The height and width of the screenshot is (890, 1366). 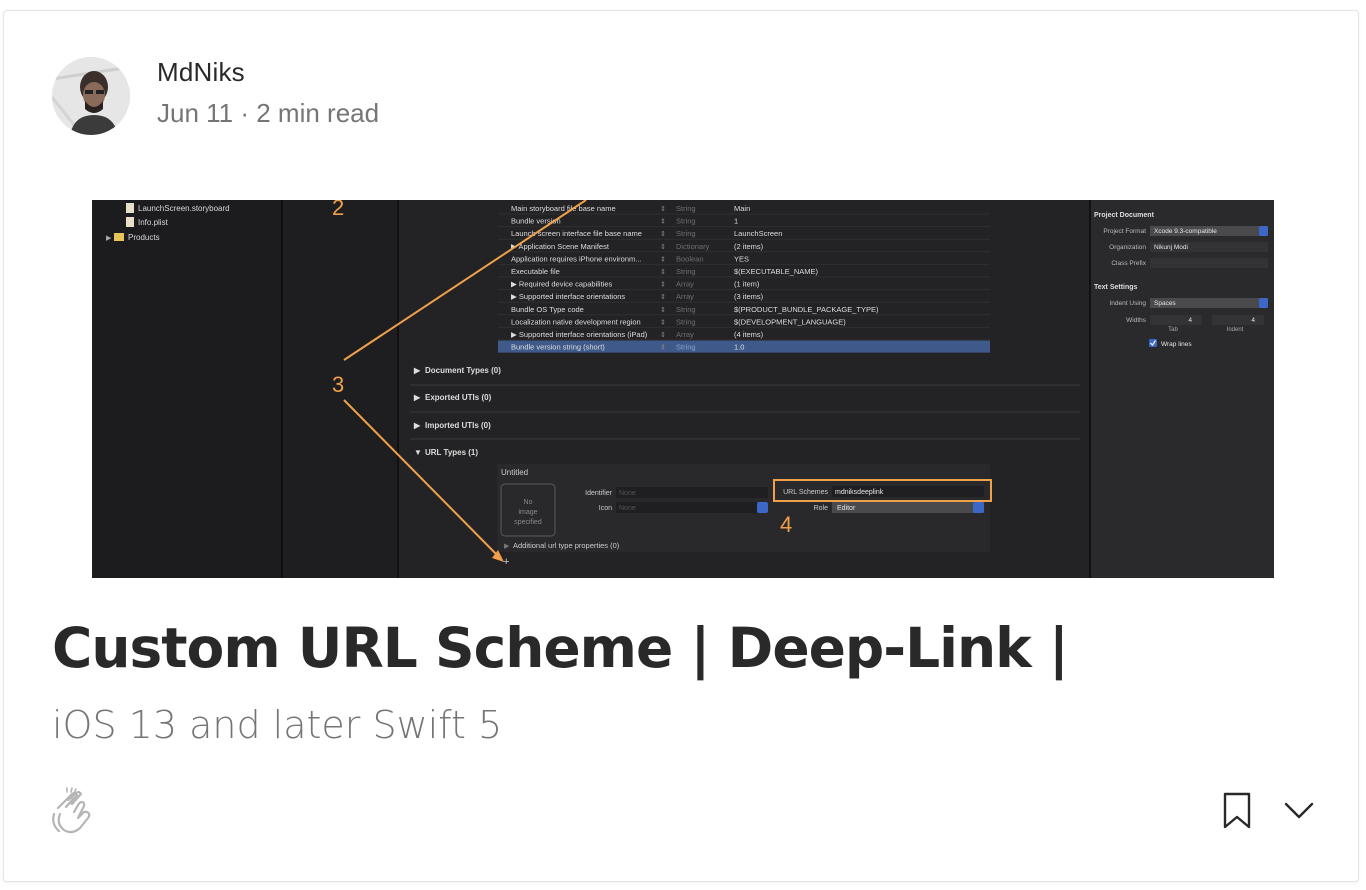 I want to click on annotation-3: 3, so click(x=338, y=384).